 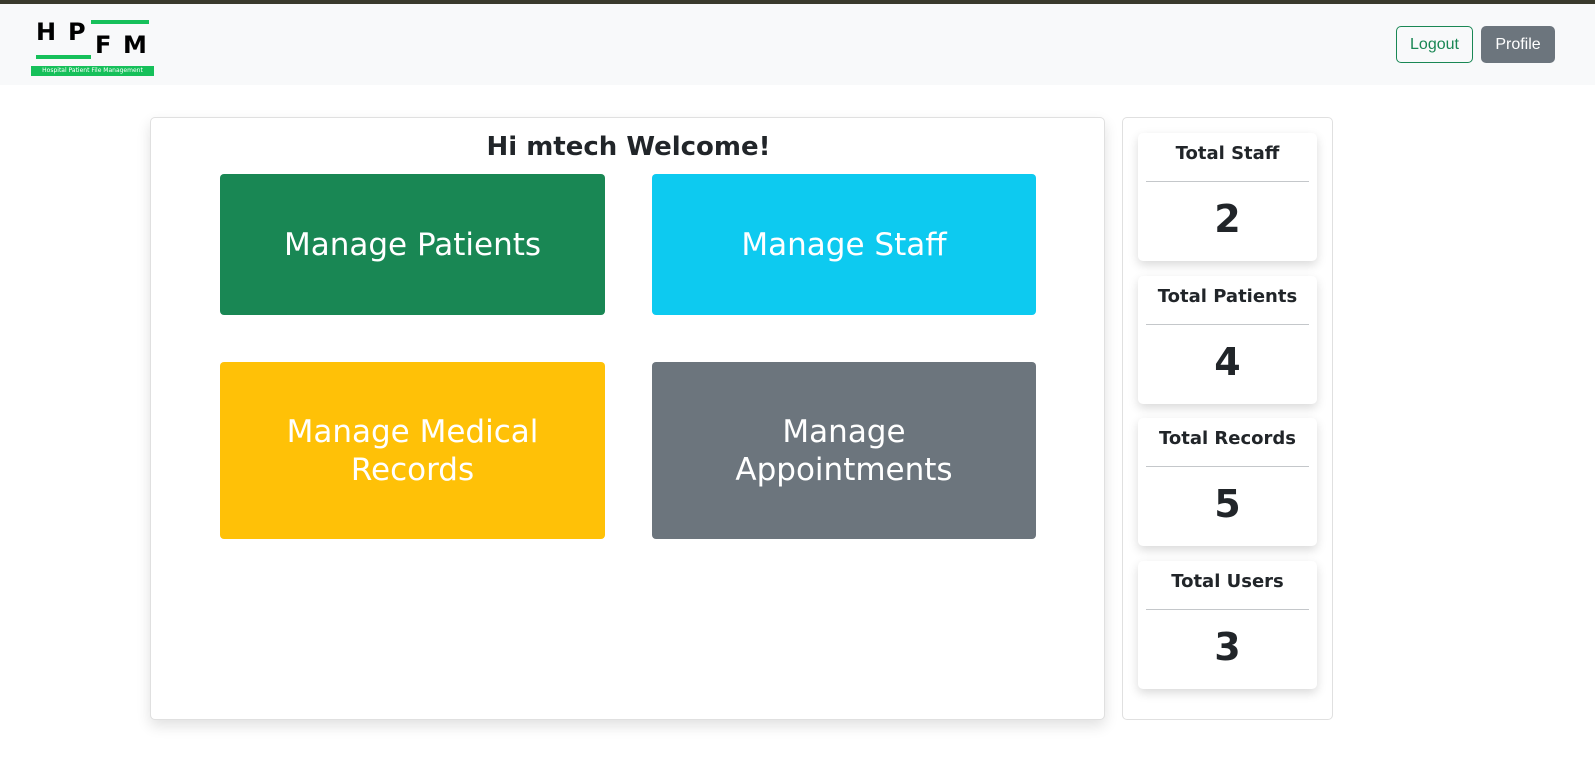 I want to click on hpfm-logo: H P F M Hospital Patient File Management, so click(x=92, y=47).